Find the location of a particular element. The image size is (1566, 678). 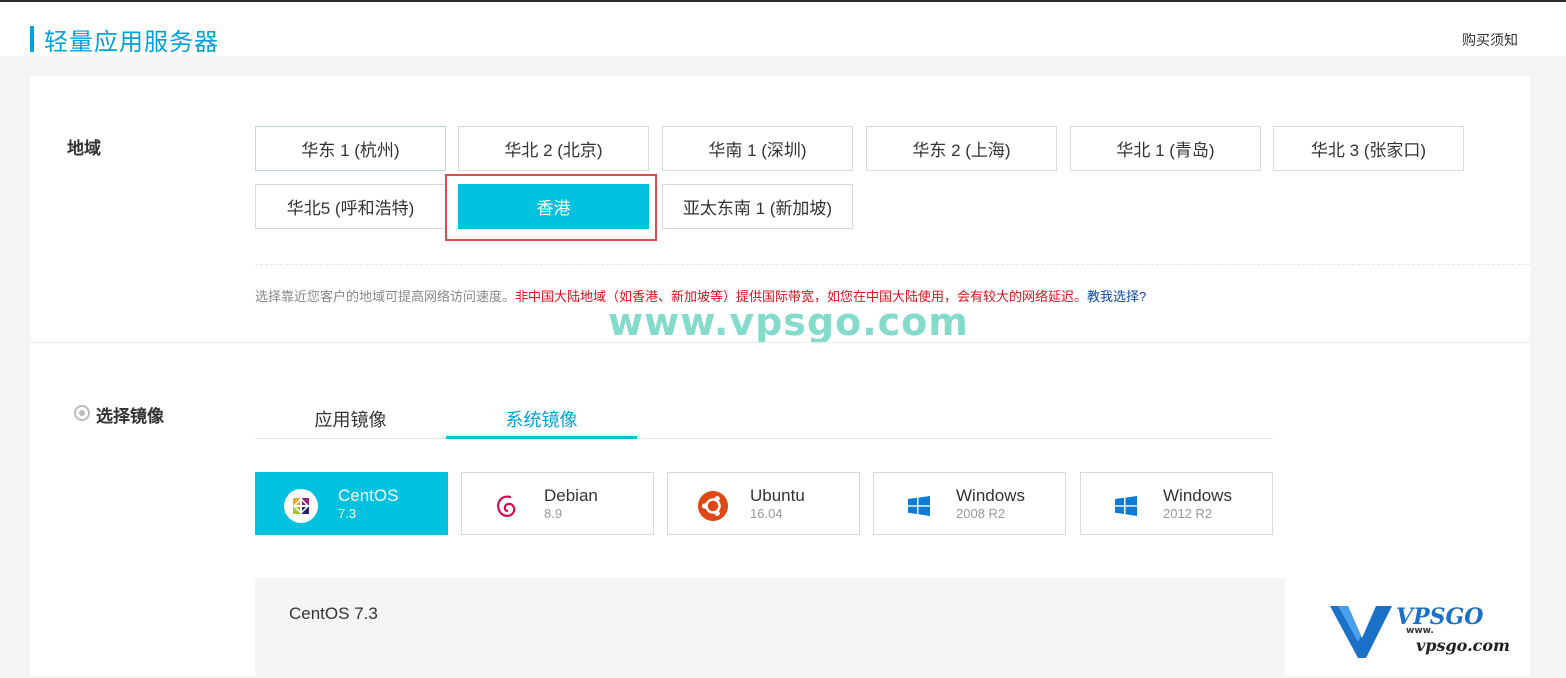

centos-icon is located at coordinates (301, 506).